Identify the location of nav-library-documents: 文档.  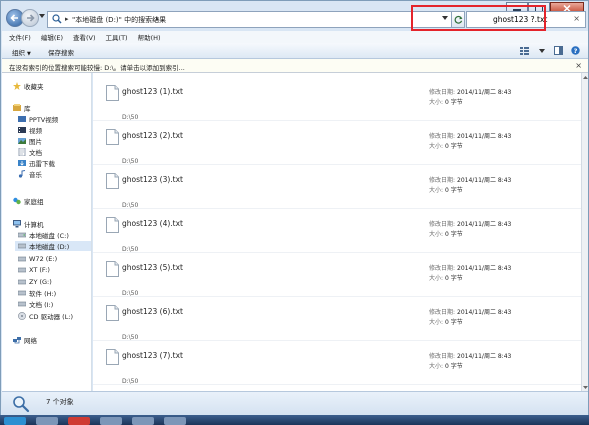
(30, 152).